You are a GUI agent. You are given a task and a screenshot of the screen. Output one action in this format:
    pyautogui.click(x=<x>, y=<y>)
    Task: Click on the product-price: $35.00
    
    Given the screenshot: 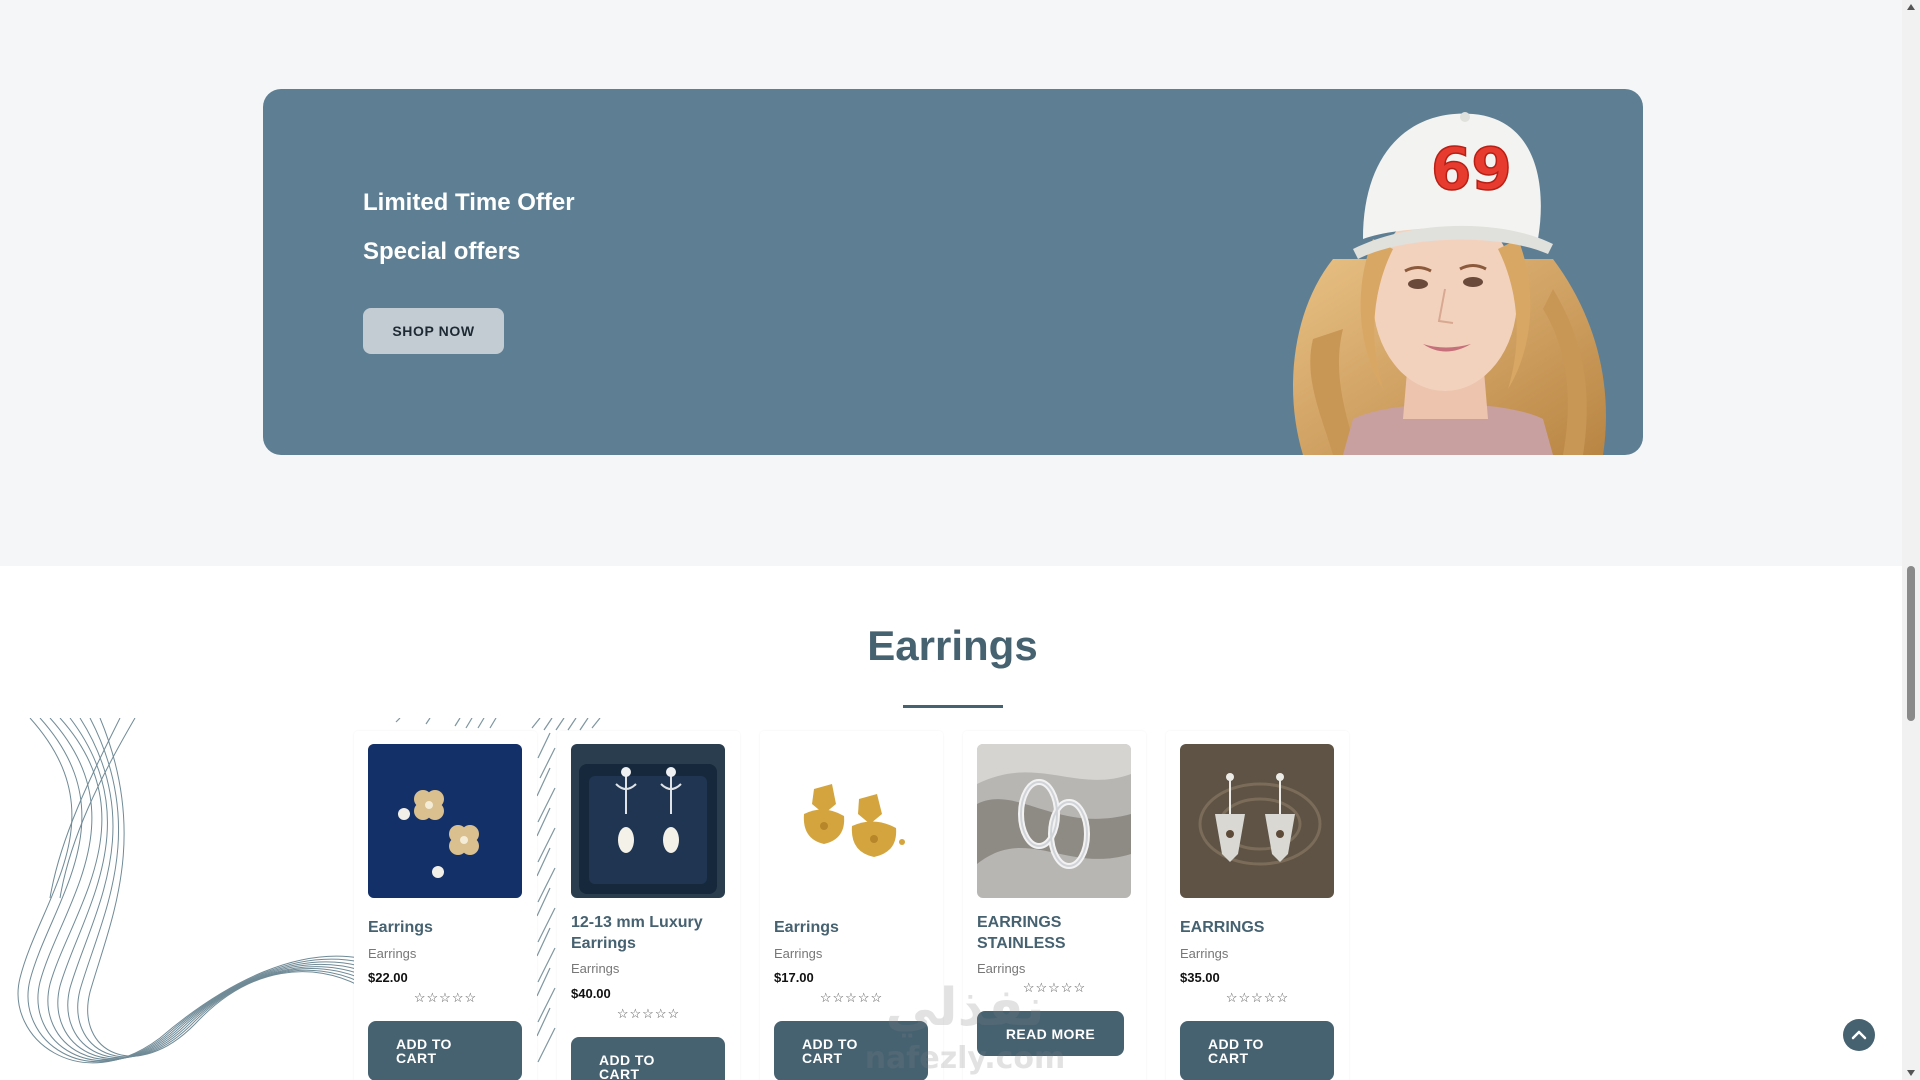 What is the action you would take?
    pyautogui.click(x=1200, y=977)
    